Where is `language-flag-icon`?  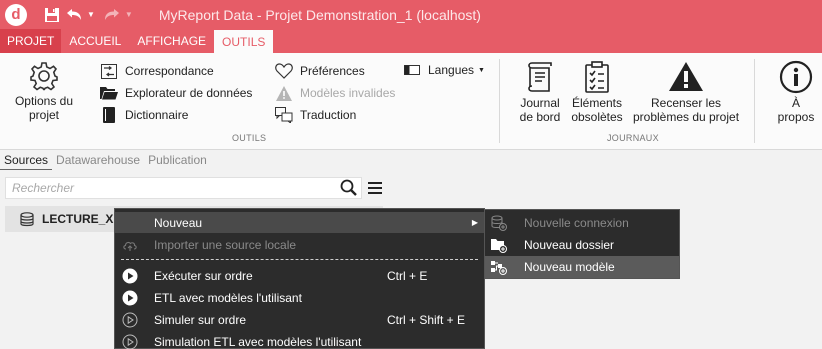 language-flag-icon is located at coordinates (412, 70).